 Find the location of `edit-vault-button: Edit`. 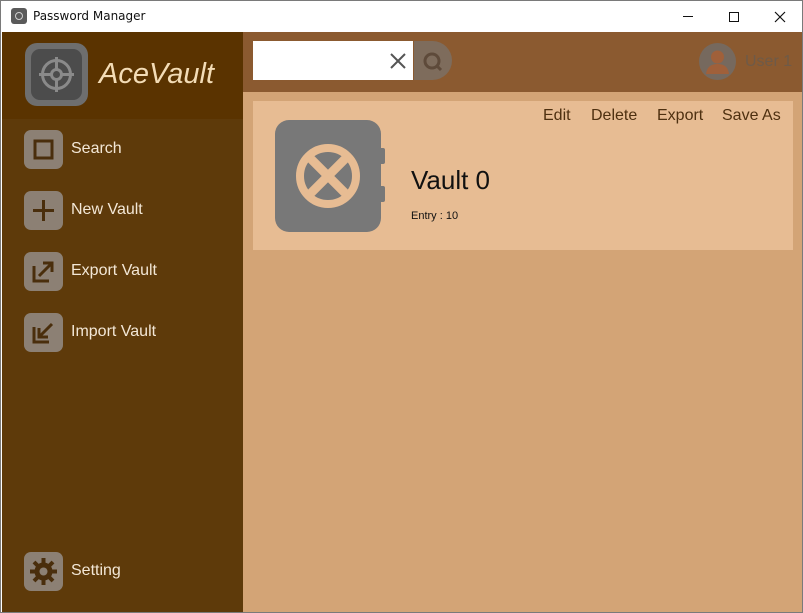

edit-vault-button: Edit is located at coordinates (557, 116).